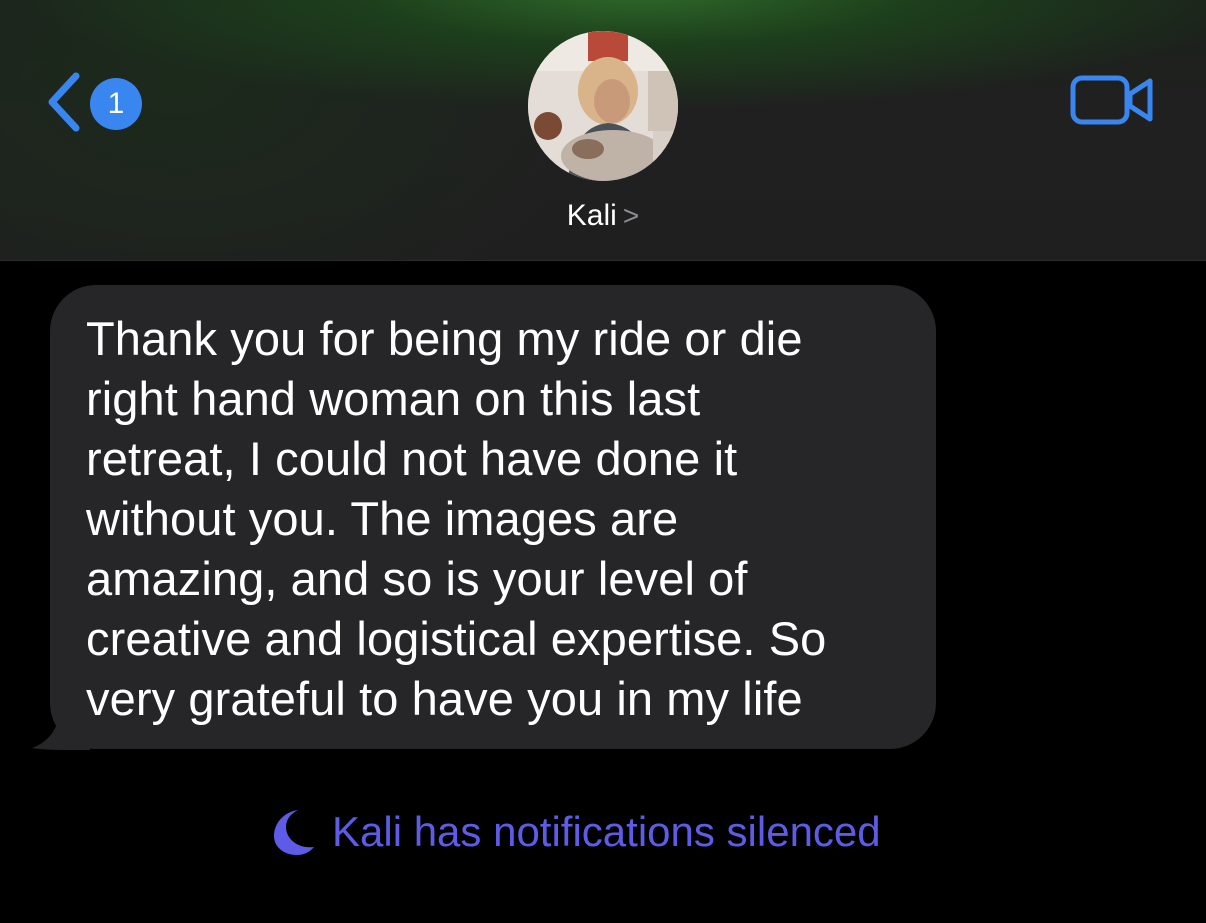 This screenshot has width=1206, height=923. What do you see at coordinates (116, 104) in the screenshot?
I see `unread-count-badge: 1` at bounding box center [116, 104].